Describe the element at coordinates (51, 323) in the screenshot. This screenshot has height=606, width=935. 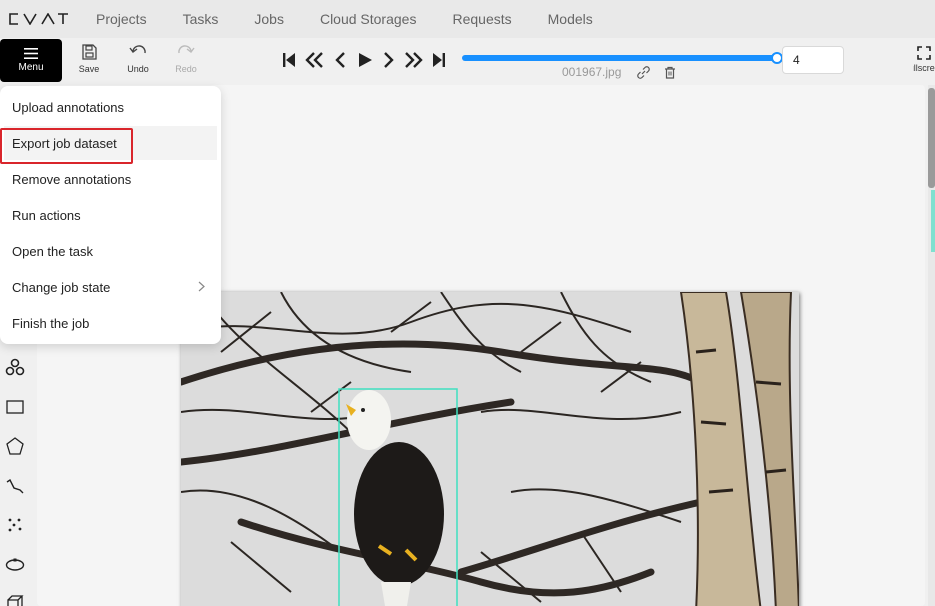
I see `menu-item-label: Finish the job` at that location.